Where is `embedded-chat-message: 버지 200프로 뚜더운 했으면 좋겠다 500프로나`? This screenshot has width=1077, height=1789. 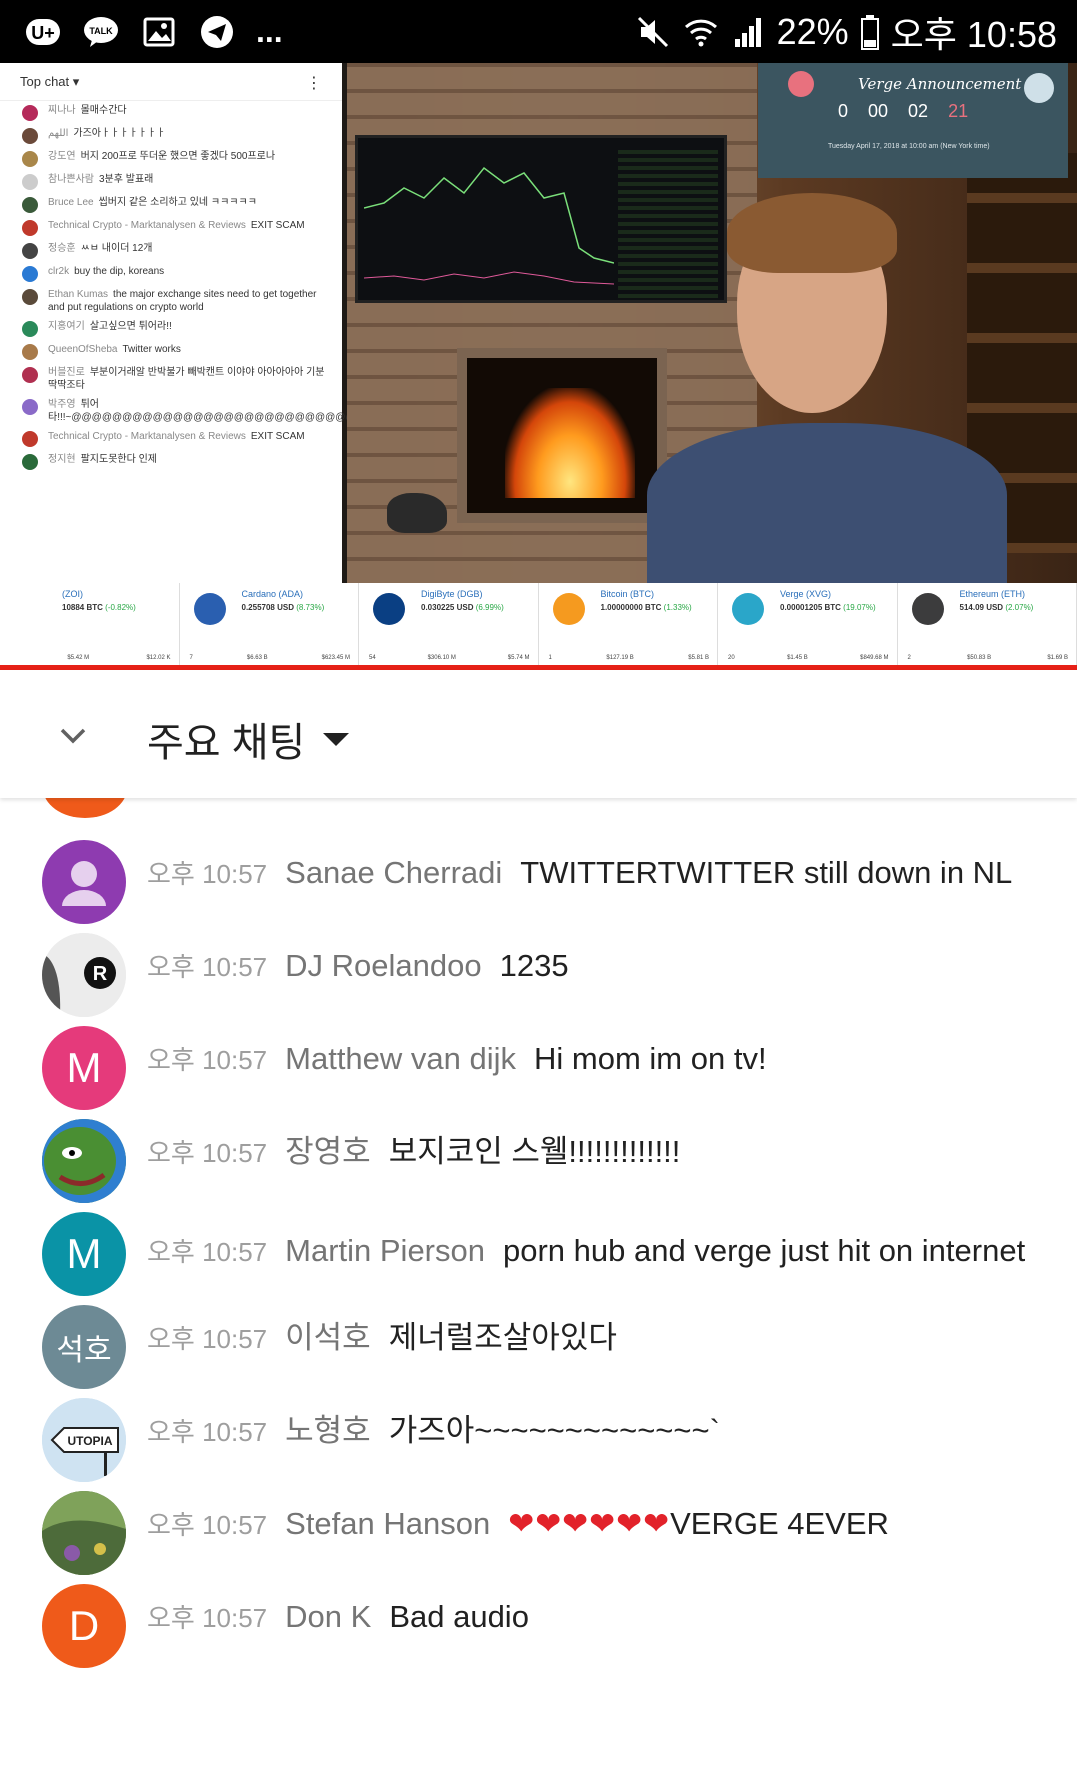 embedded-chat-message: 버지 200프로 뚜더운 했으면 좋겠다 500프로나 is located at coordinates (178, 156).